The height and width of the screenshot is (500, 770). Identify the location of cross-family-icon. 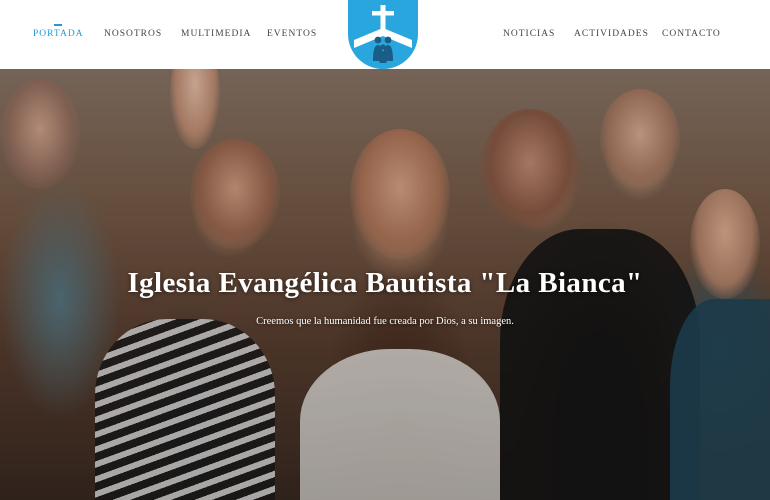
(383, 34).